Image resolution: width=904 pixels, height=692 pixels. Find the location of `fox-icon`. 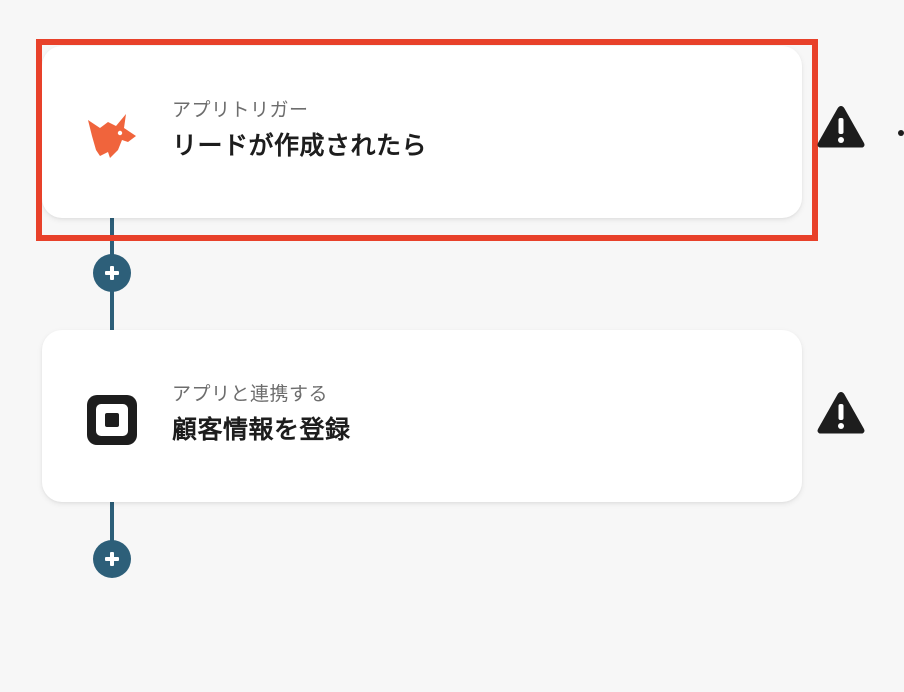

fox-icon is located at coordinates (112, 136).